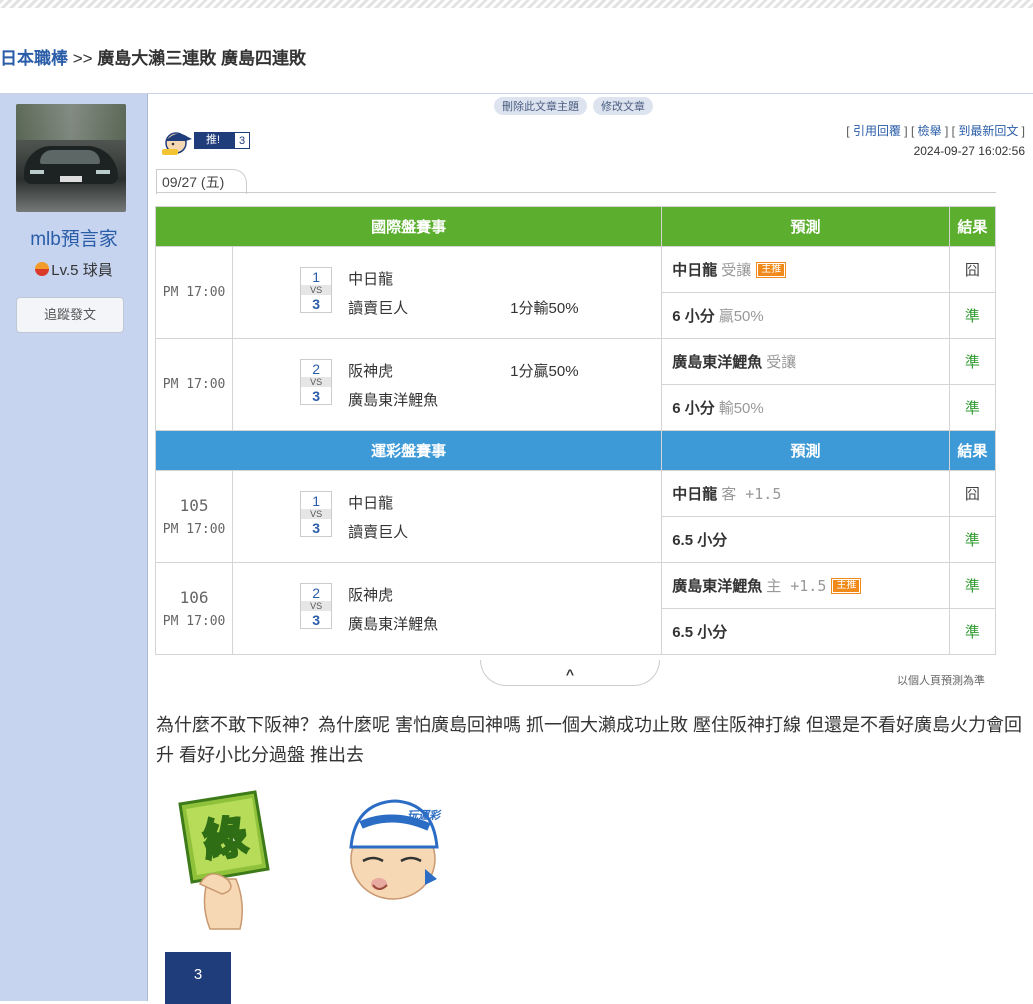  Describe the element at coordinates (877, 131) in the screenshot. I see `quote-reply-link: 引用回覆` at that location.